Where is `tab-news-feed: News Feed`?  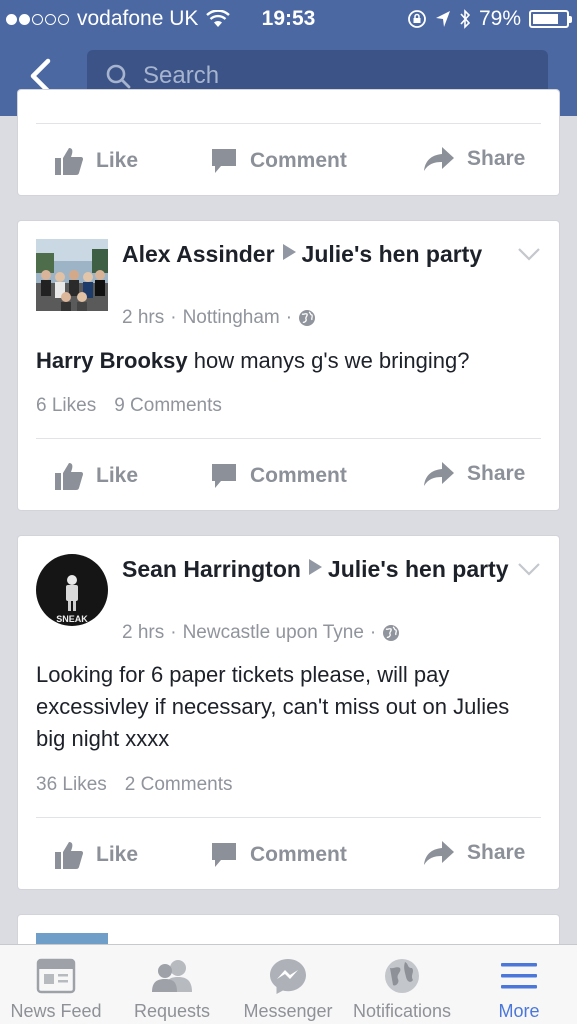 tab-news-feed: News Feed is located at coordinates (56, 984).